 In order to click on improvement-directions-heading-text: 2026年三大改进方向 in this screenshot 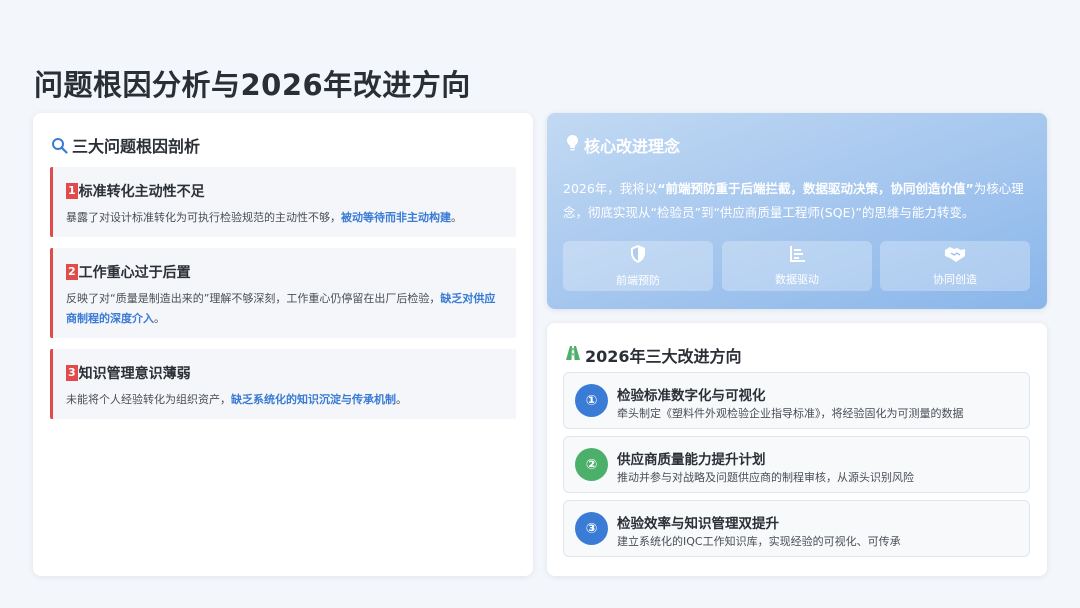, I will do `click(663, 356)`.